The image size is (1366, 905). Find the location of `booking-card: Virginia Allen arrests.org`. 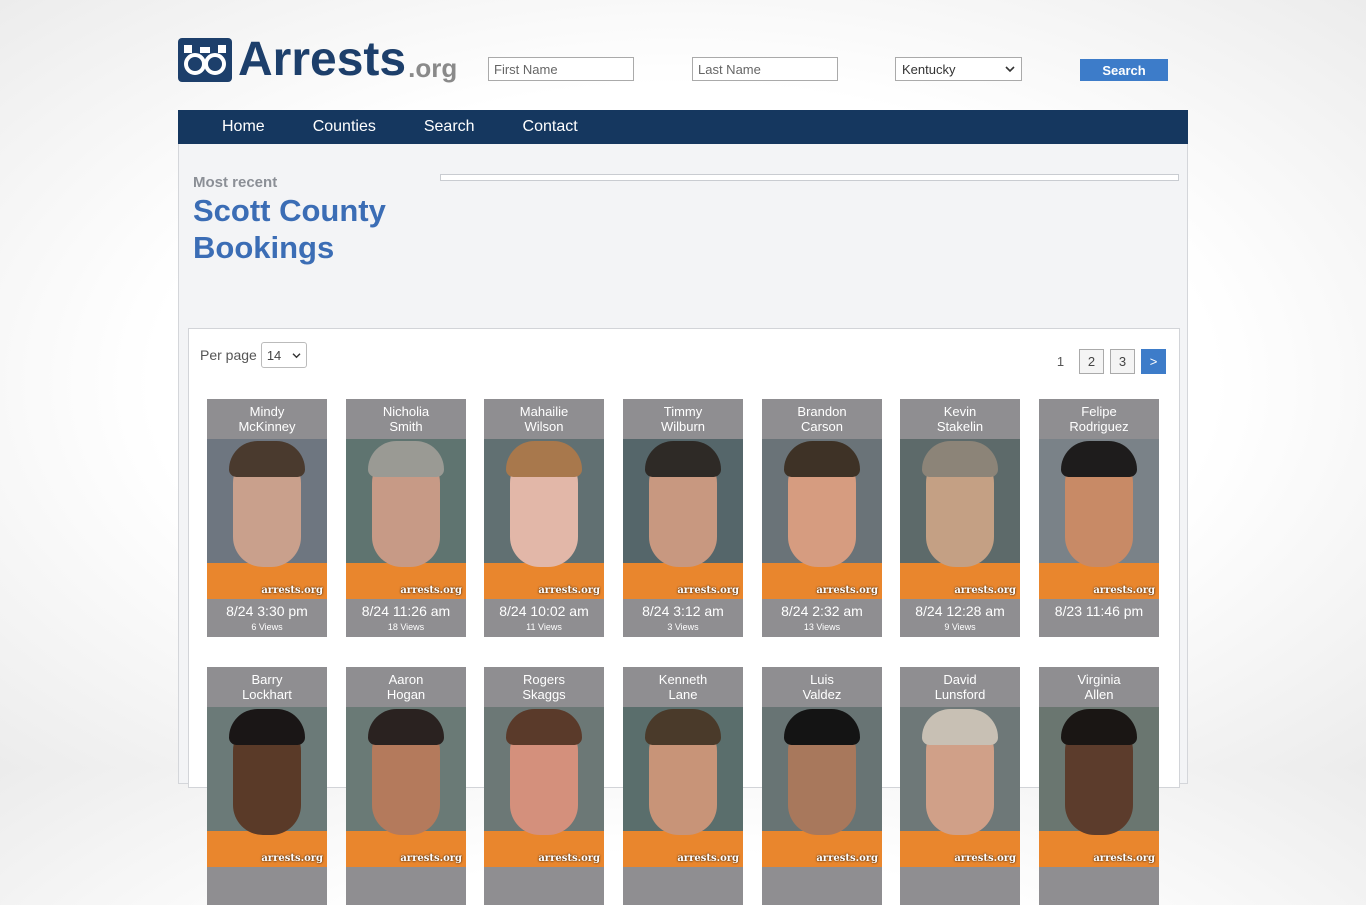

booking-card: Virginia Allen arrests.org is located at coordinates (1099, 786).